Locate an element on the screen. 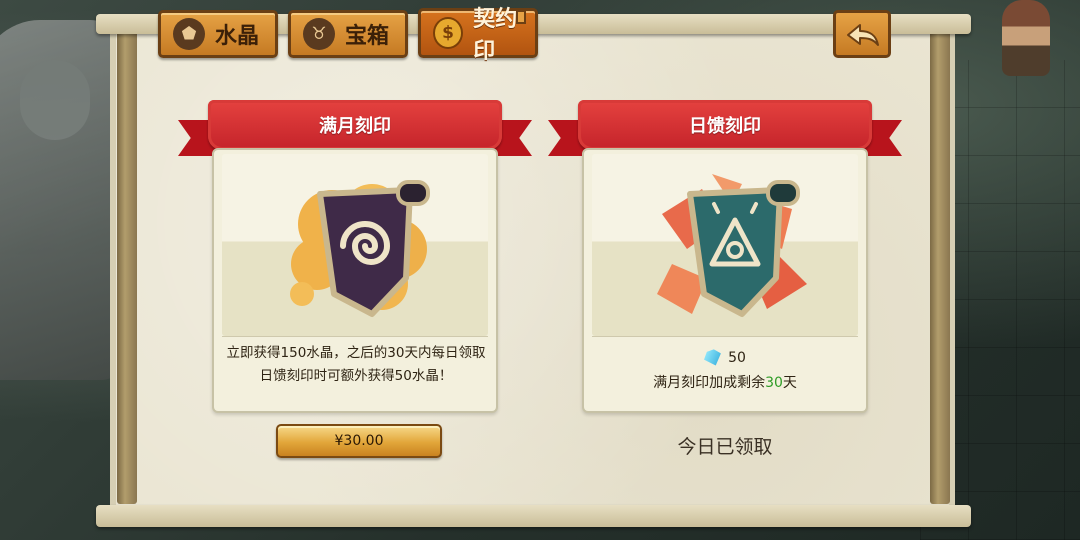  card-left-banner: 满月刻印 is located at coordinates (355, 128).